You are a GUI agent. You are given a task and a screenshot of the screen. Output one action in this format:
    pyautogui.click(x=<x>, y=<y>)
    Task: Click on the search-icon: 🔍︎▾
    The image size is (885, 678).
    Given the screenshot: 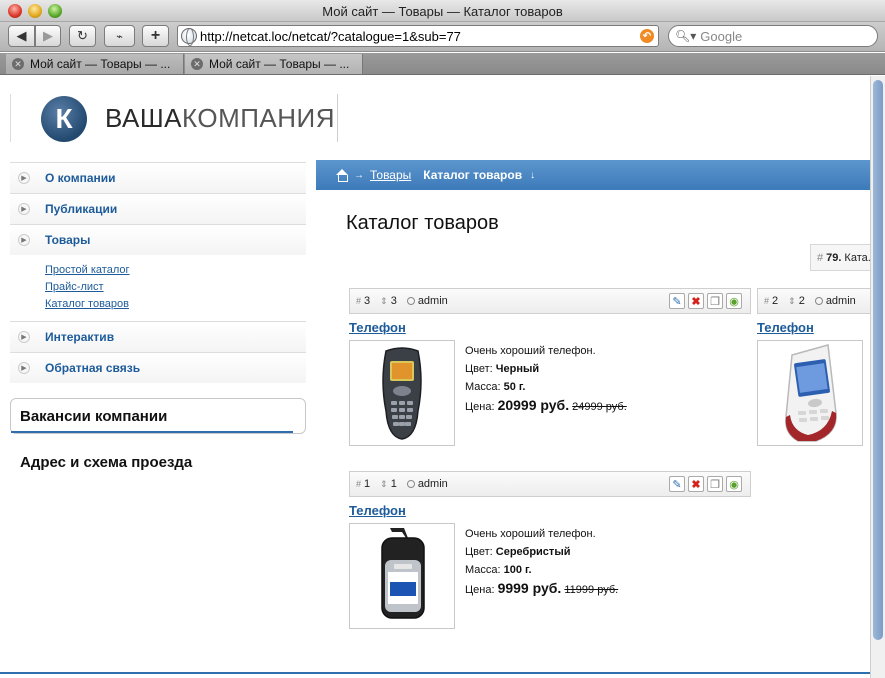 What is the action you would take?
    pyautogui.click(x=686, y=36)
    